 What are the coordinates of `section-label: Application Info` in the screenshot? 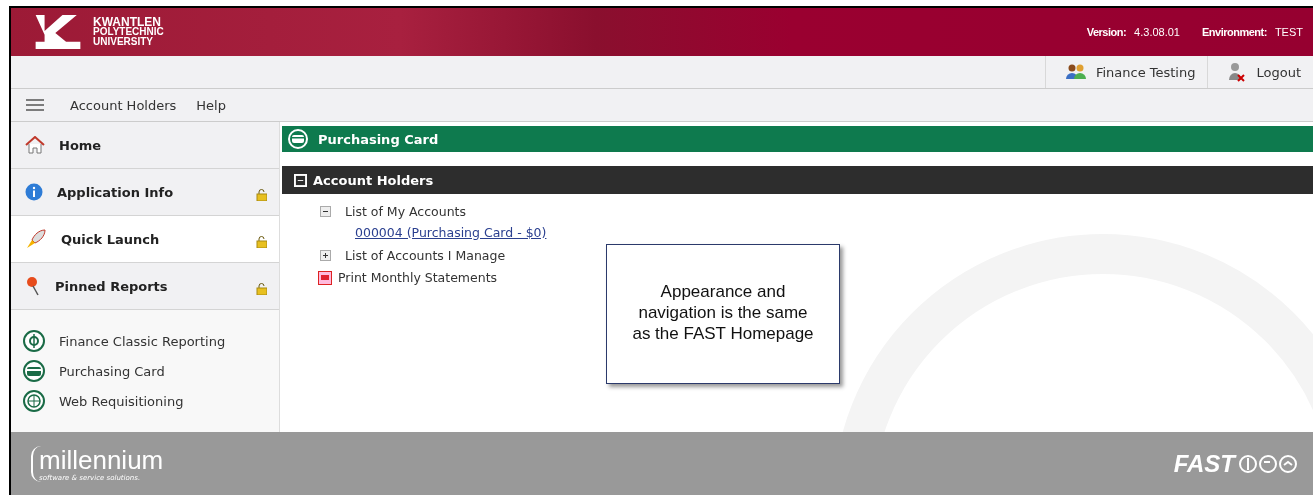 It's located at (116, 192).